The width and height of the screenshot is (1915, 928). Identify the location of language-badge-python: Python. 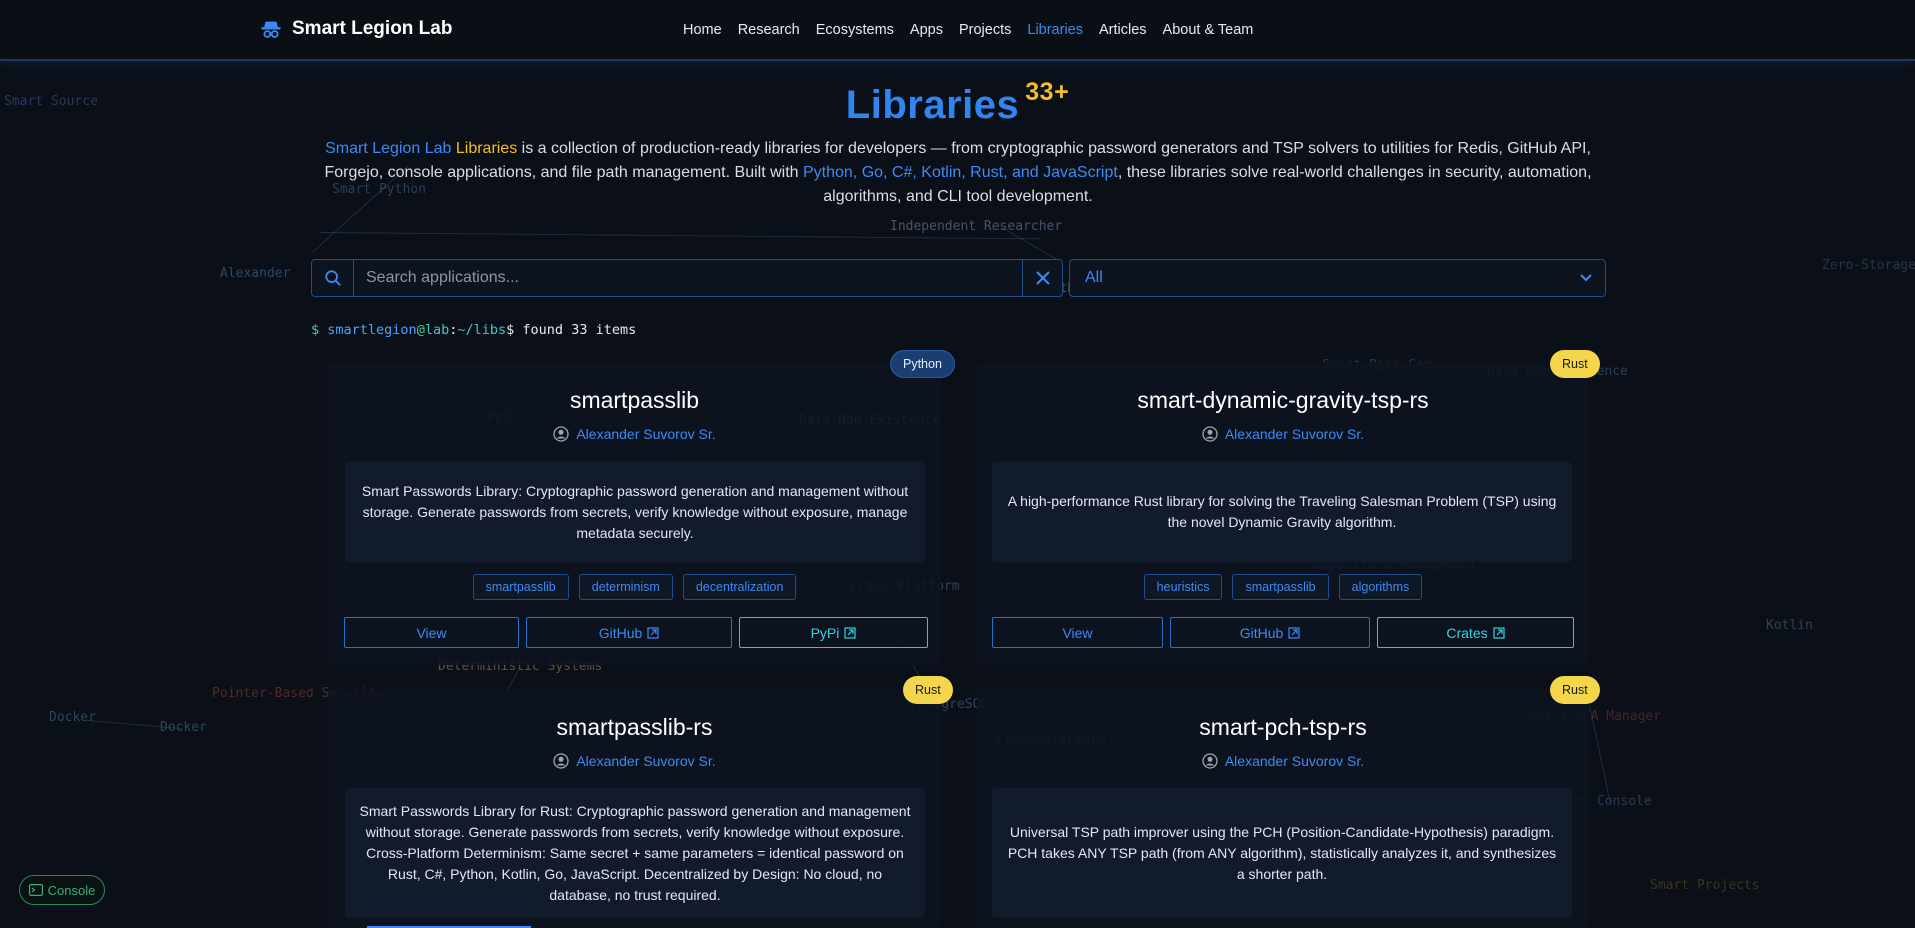
(922, 364).